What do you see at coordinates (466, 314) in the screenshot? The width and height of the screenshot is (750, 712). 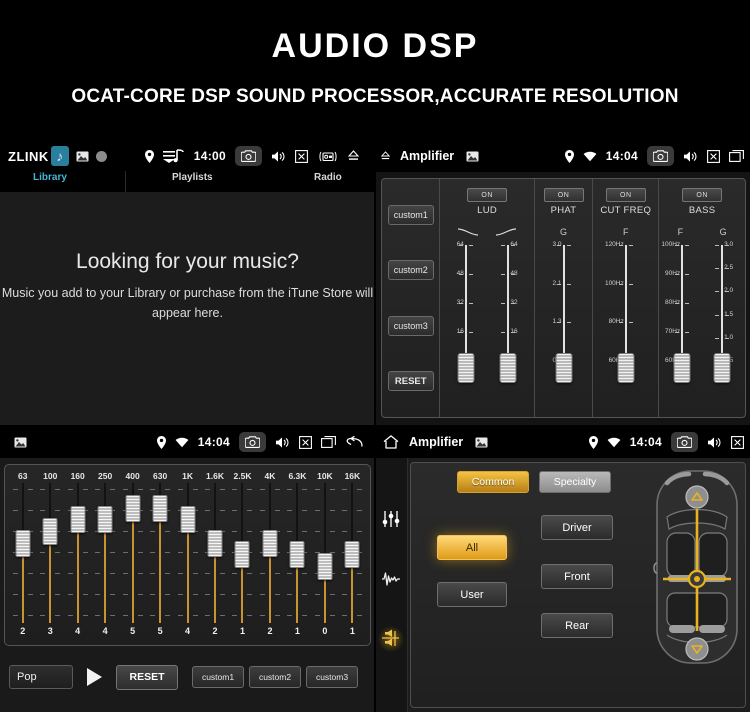 I see `lud-slider-1: 644832160` at bounding box center [466, 314].